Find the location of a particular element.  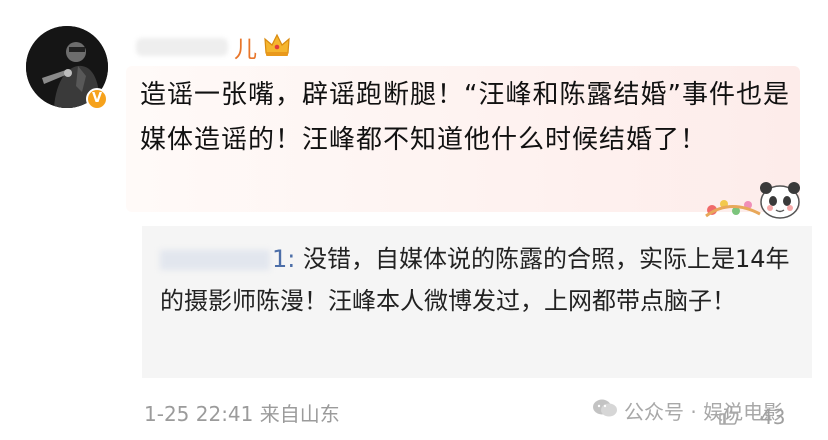

like-control: 43 is located at coordinates (772, 417).